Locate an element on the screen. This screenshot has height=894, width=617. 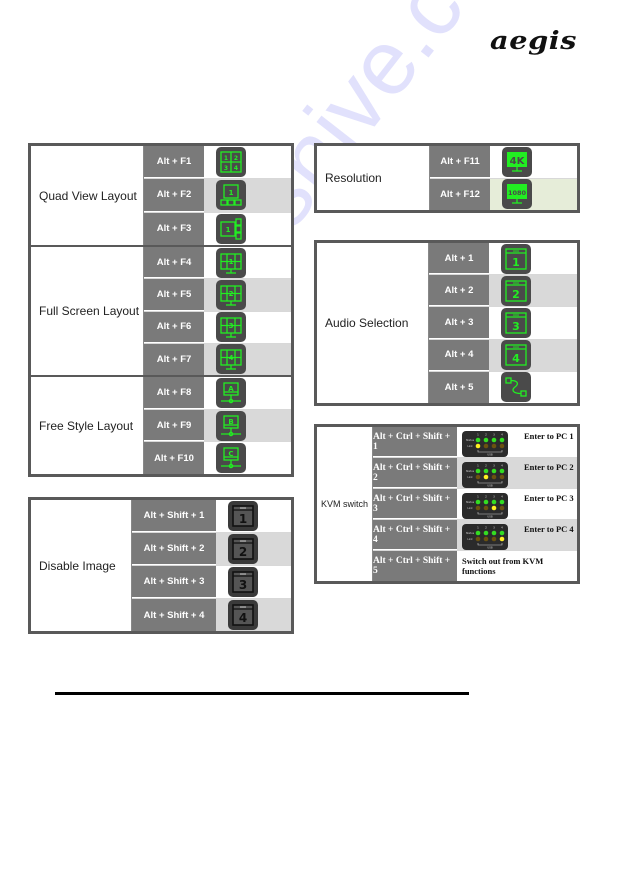
disable-image-4-icon: 4 is located at coordinates (243, 615).